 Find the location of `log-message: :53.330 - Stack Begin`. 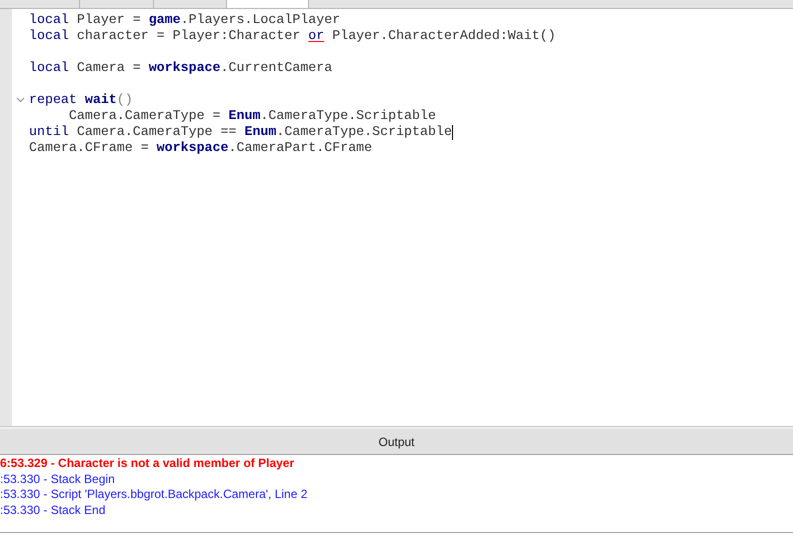

log-message: :53.330 - Stack Begin is located at coordinates (57, 479).